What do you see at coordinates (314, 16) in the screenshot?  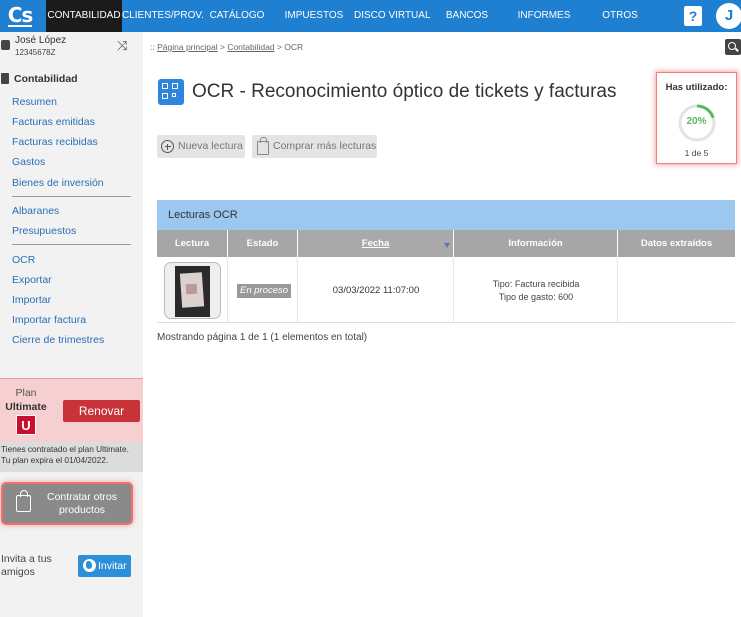 I see `nav-impuestos: IMPUESTOS` at bounding box center [314, 16].